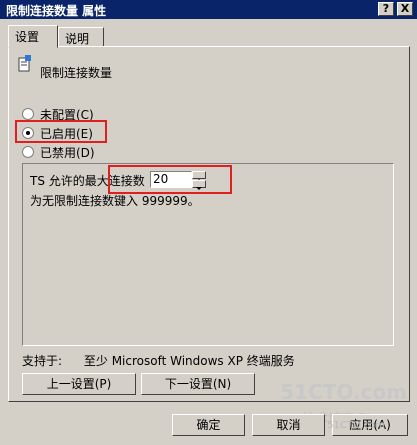 The width and height of the screenshot is (417, 445). What do you see at coordinates (42, 361) in the screenshot?
I see `supported-label: 支持于:` at bounding box center [42, 361].